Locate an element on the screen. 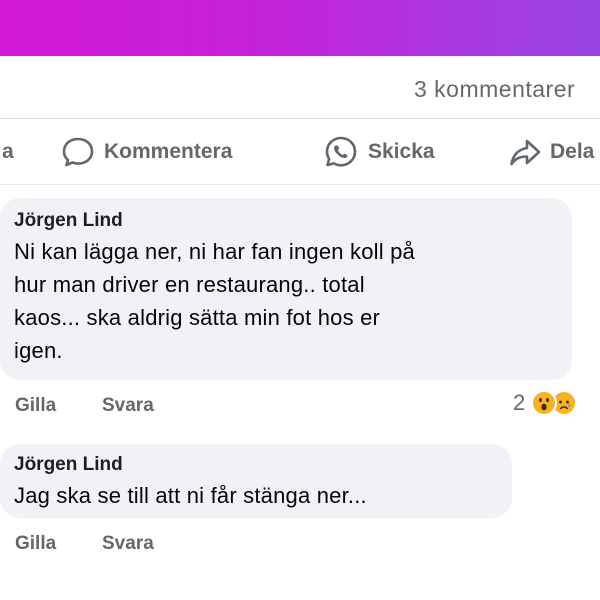  wow-emoji-icon is located at coordinates (544, 403).